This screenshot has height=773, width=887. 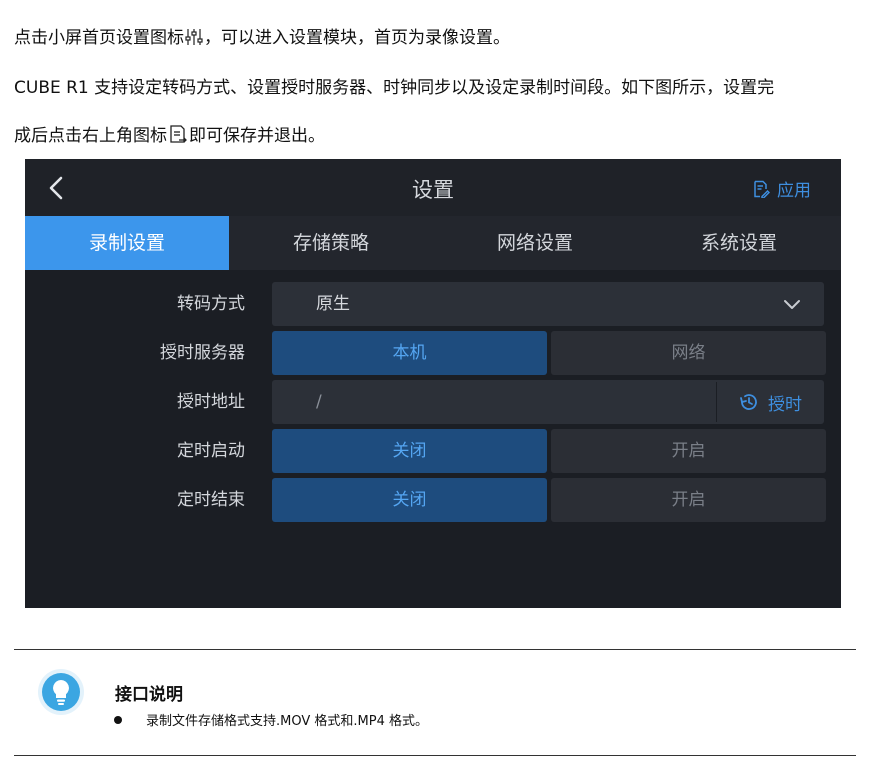 What do you see at coordinates (785, 404) in the screenshot?
I see `time-sync-label: 授时` at bounding box center [785, 404].